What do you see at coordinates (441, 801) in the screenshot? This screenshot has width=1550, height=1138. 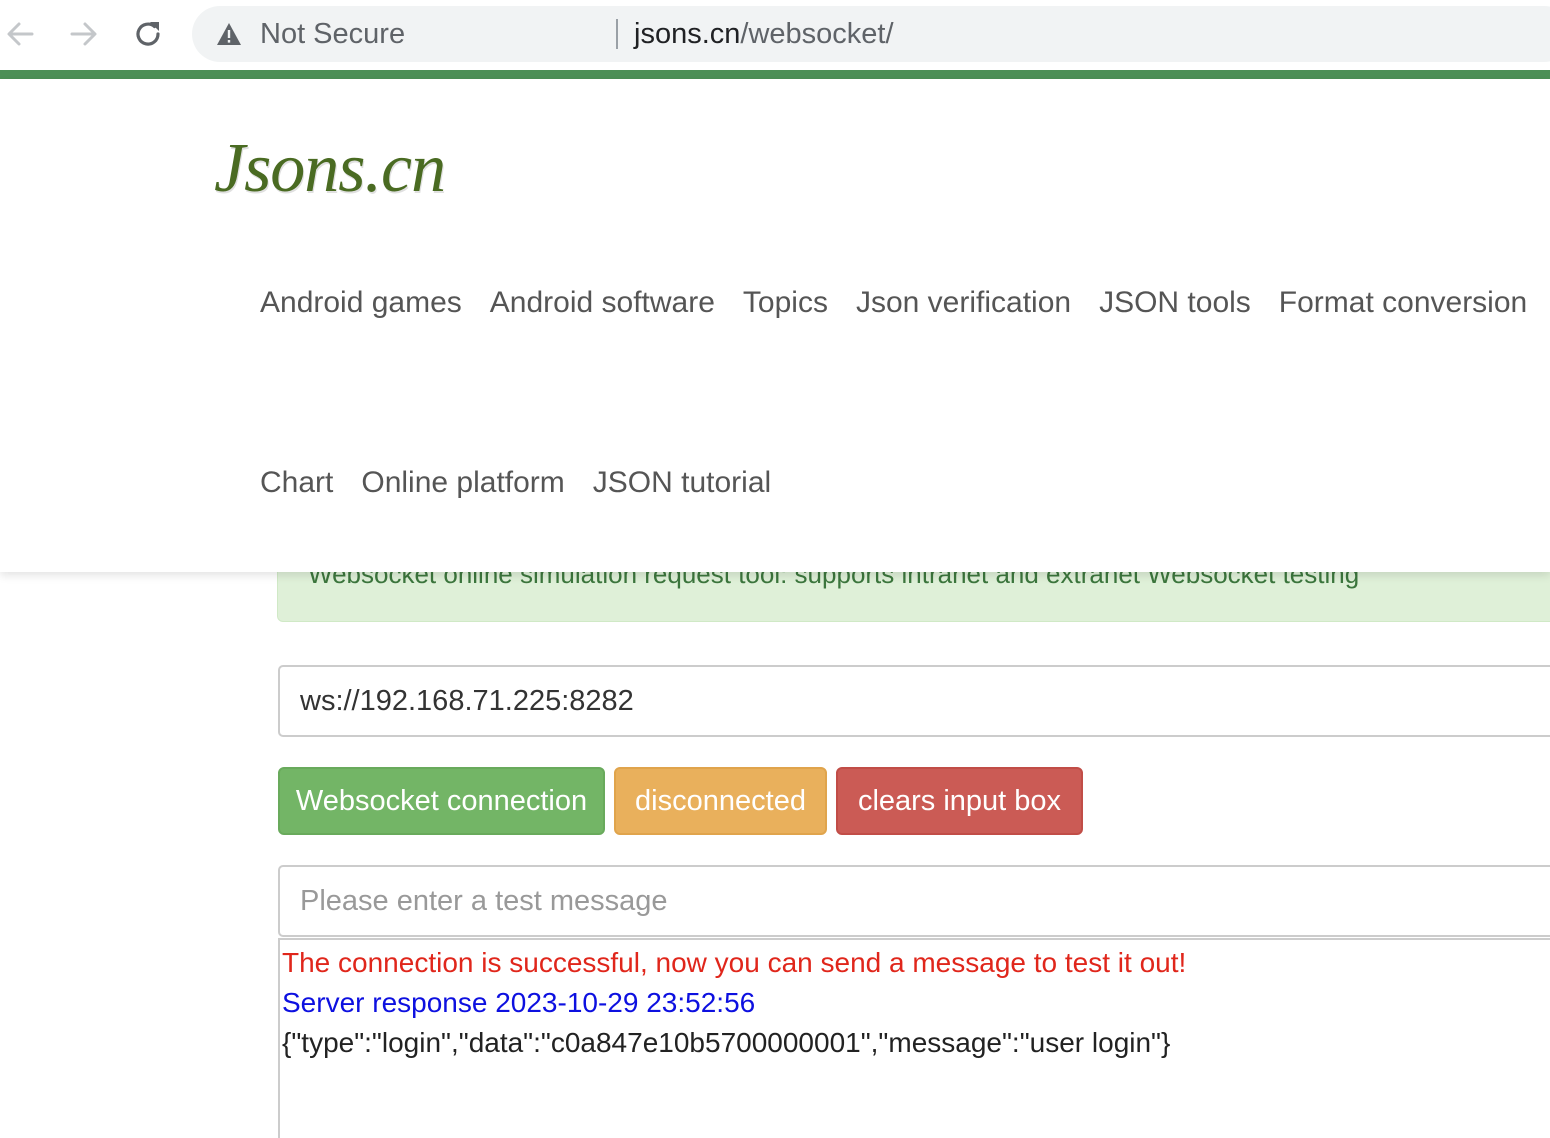 I see `websocket-connect-button: Websocket connection` at bounding box center [441, 801].